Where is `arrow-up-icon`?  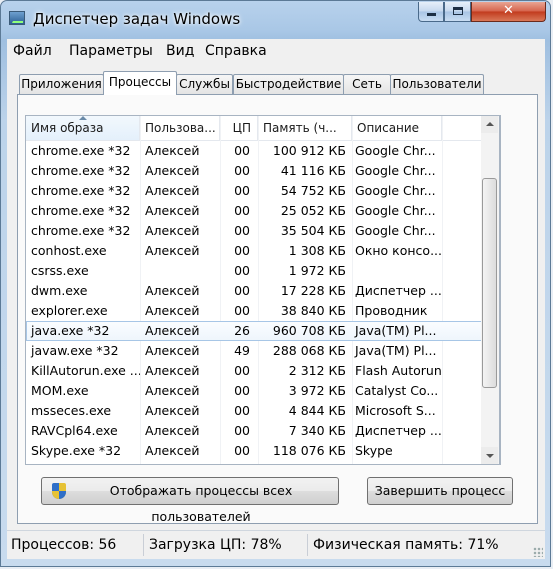 arrow-up-icon is located at coordinates (490, 124).